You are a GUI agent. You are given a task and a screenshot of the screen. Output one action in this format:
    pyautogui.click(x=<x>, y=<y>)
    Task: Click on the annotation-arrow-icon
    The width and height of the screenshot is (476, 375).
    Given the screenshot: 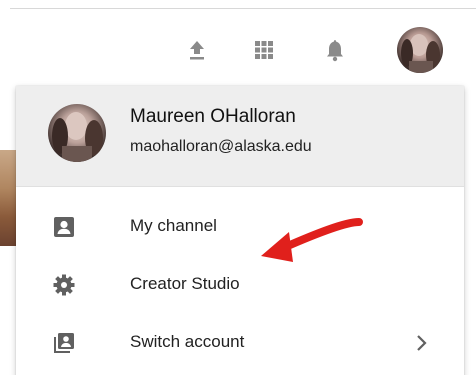 What is the action you would take?
    pyautogui.click(x=312, y=240)
    